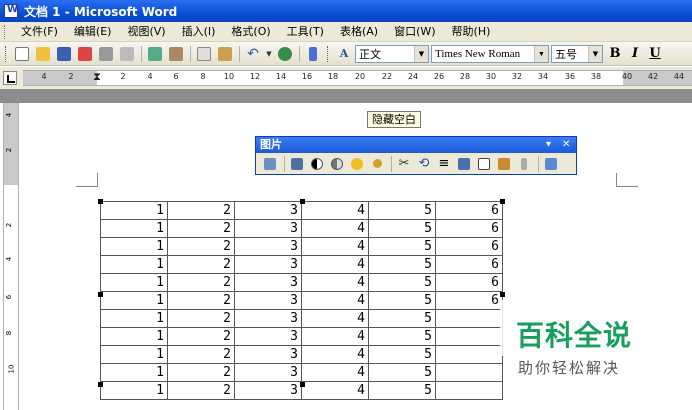 The height and width of the screenshot is (410, 692). Describe the element at coordinates (404, 164) in the screenshot. I see `crop-button: ✂` at that location.